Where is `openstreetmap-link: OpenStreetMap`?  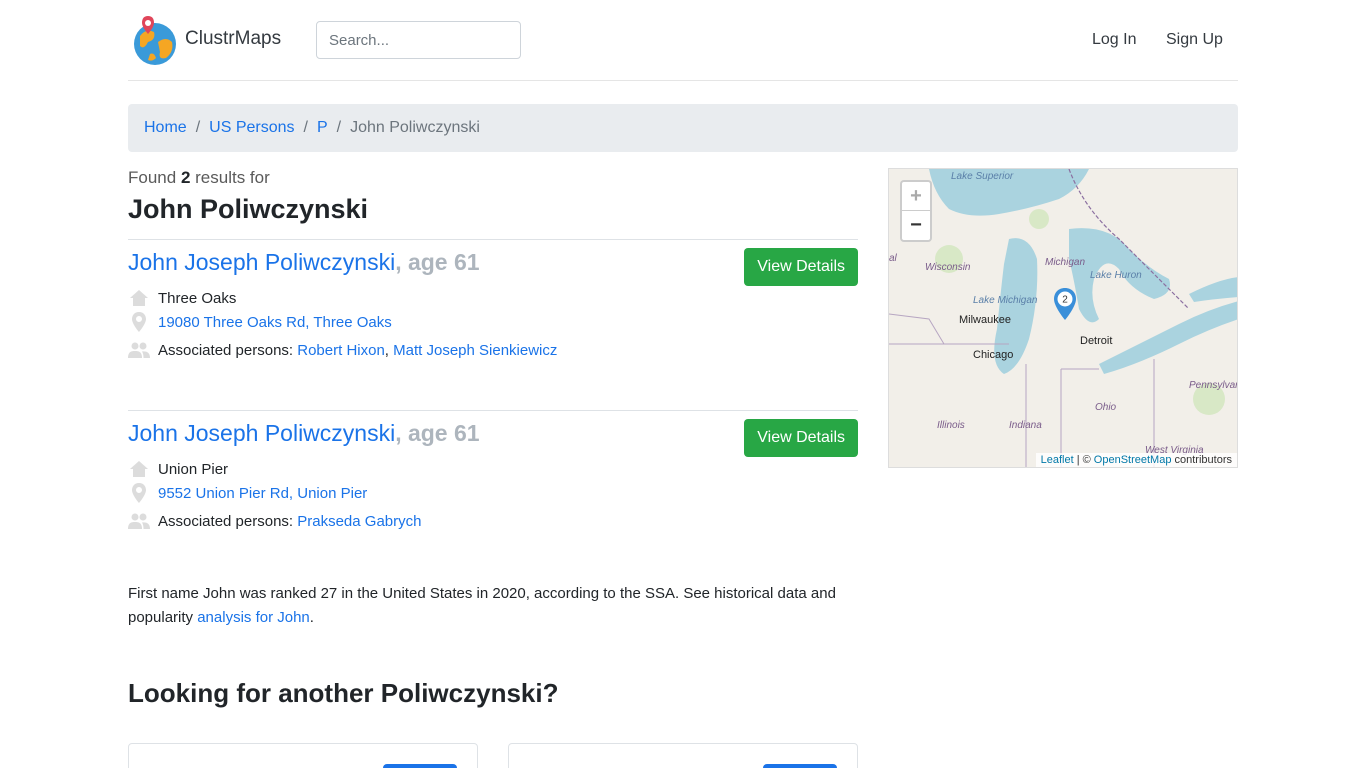
openstreetmap-link: OpenStreetMap is located at coordinates (1133, 460).